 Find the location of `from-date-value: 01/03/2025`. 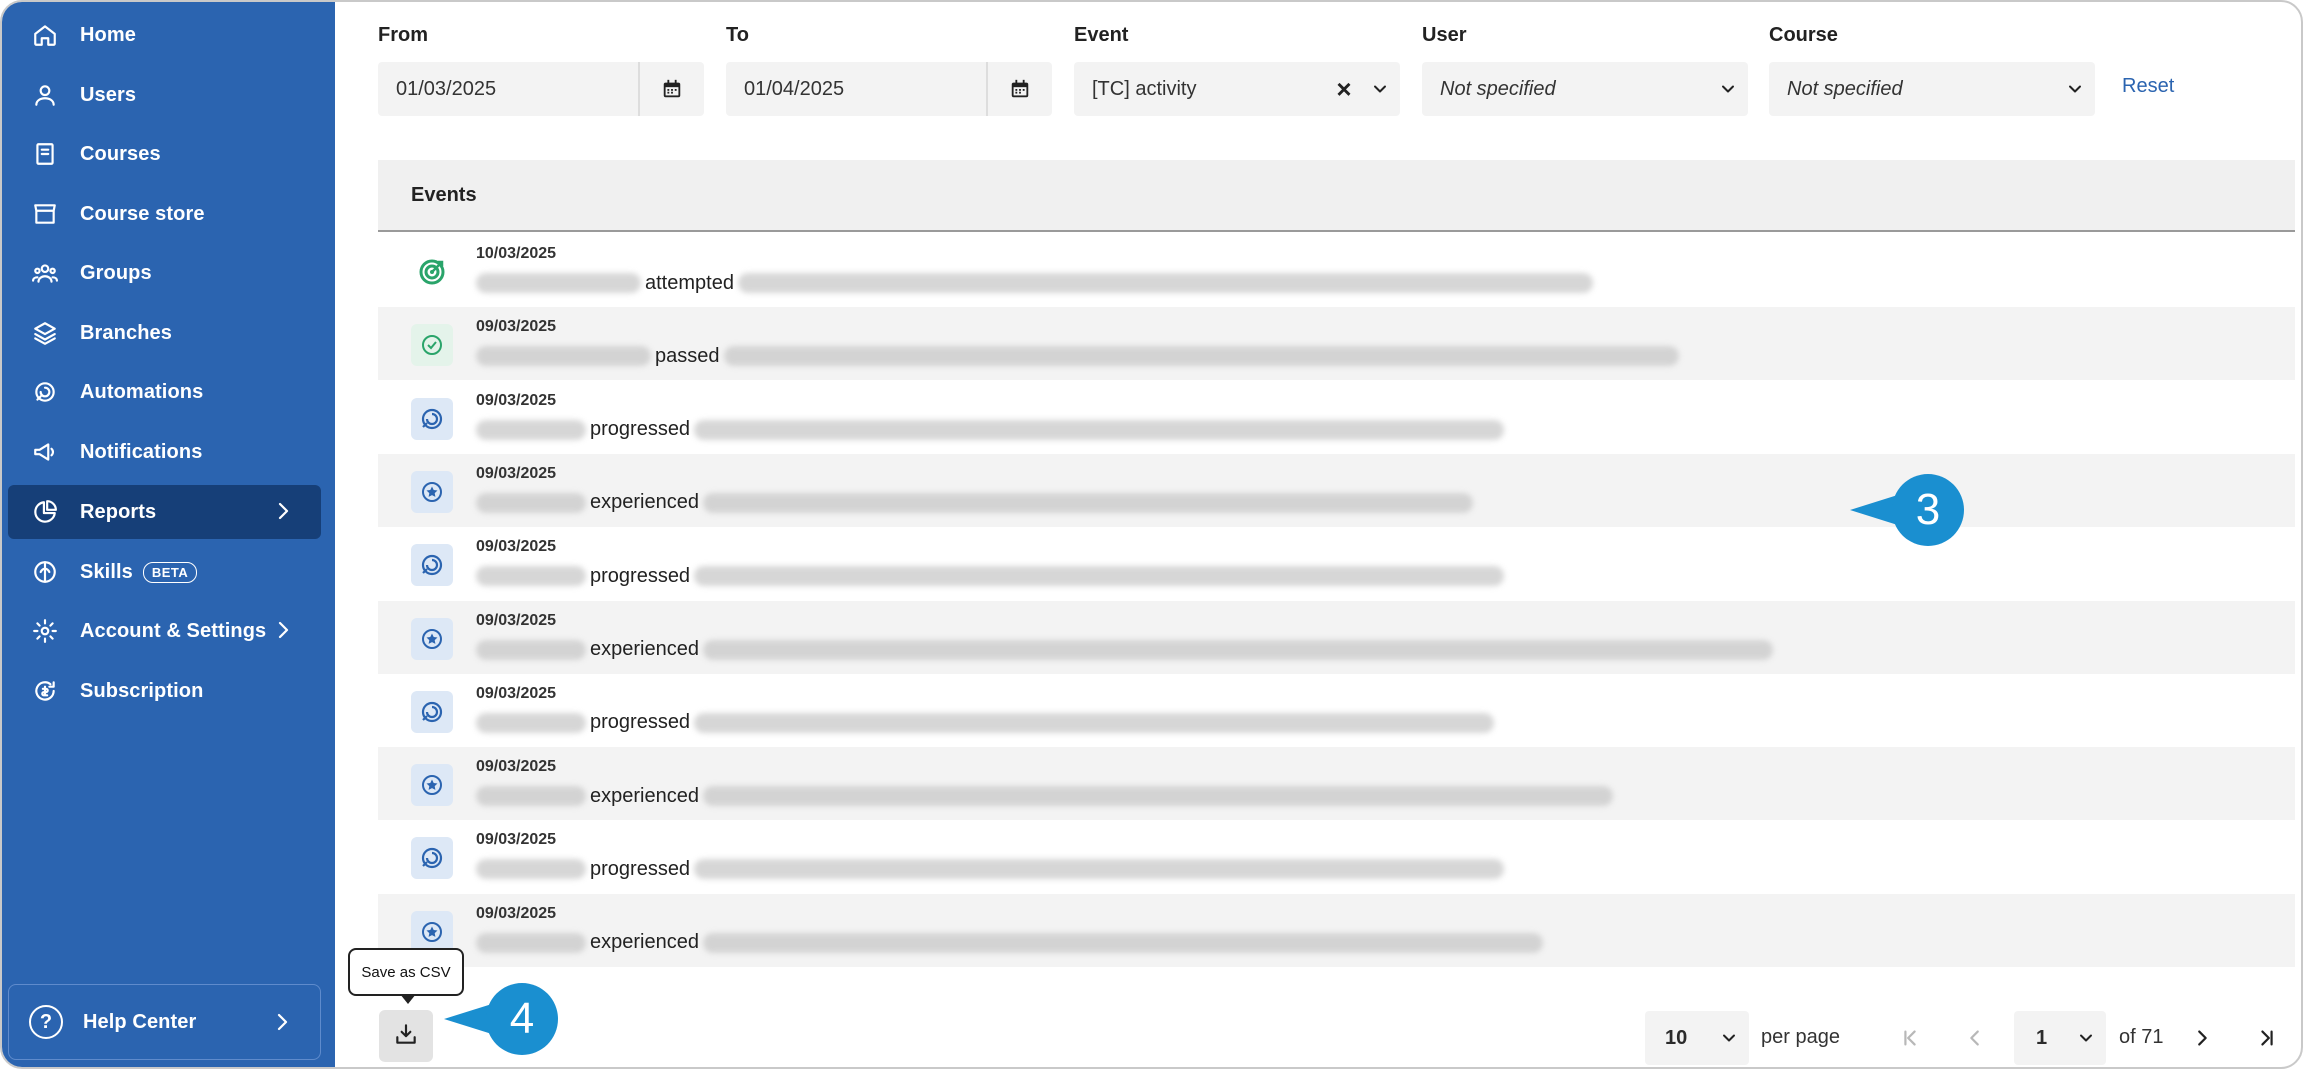

from-date-value: 01/03/2025 is located at coordinates (508, 89).